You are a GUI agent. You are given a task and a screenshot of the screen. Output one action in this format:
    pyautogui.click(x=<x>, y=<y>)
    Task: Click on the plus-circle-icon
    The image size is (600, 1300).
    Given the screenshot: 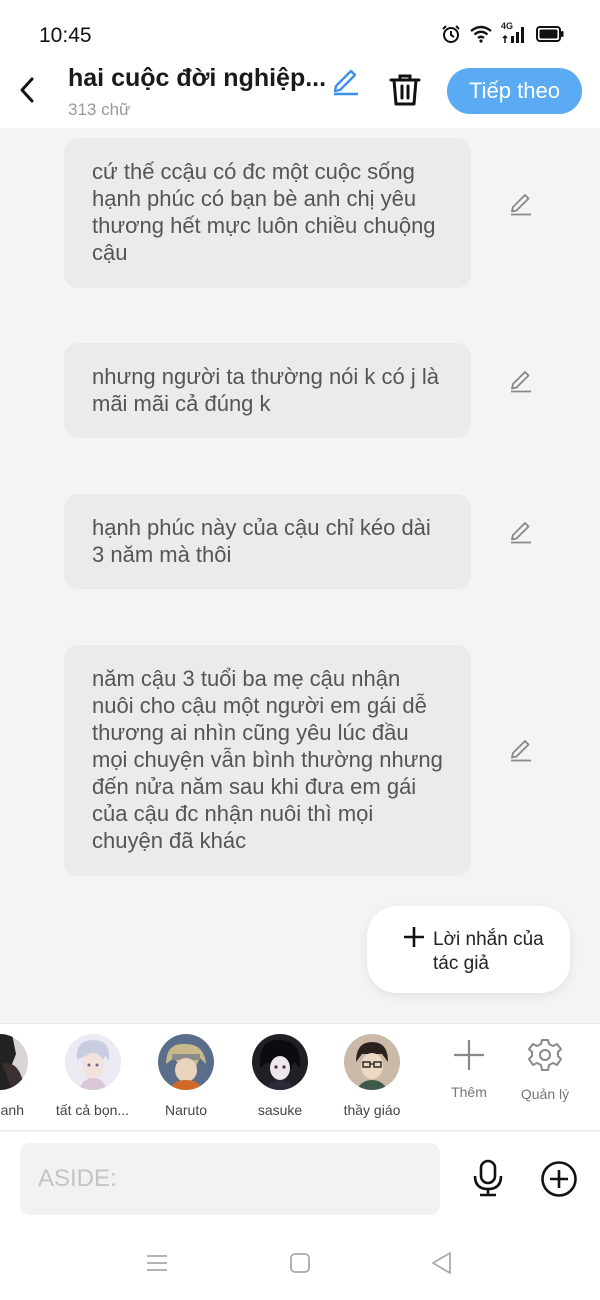 What is the action you would take?
    pyautogui.click(x=559, y=1179)
    